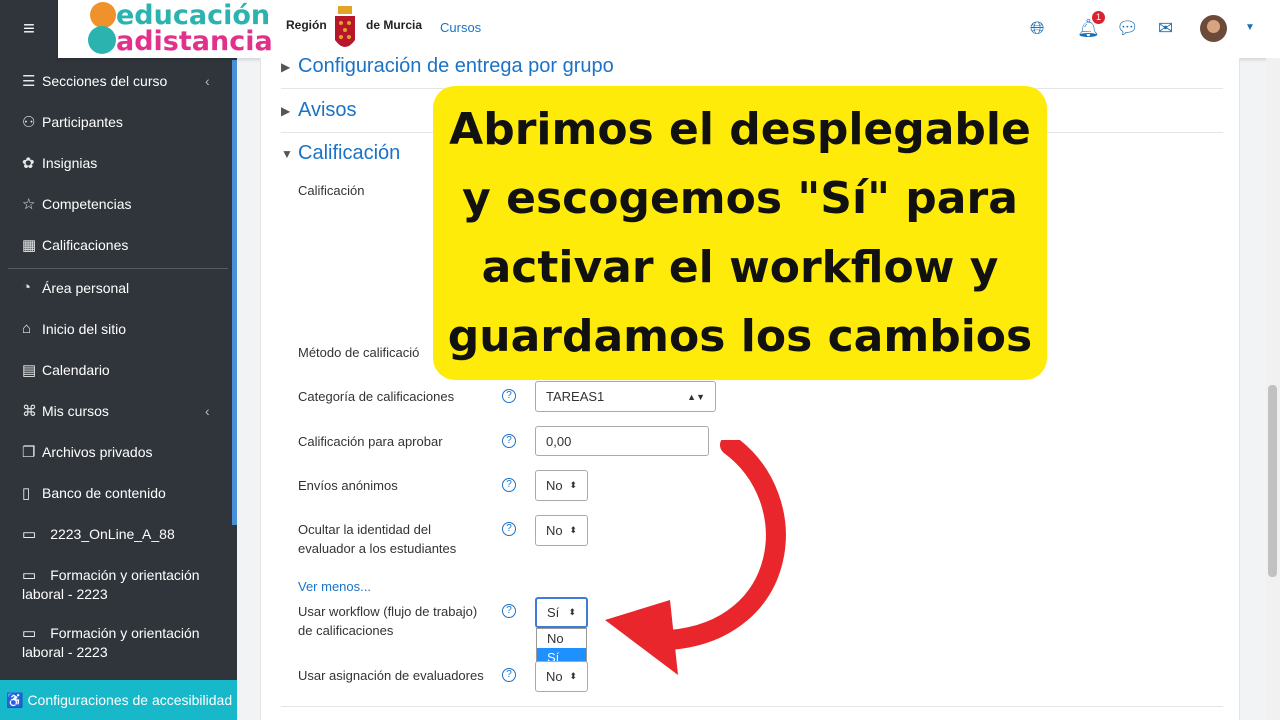 The width and height of the screenshot is (1280, 720). Describe the element at coordinates (29, 452) in the screenshot. I see `files-icon: ❐` at that location.